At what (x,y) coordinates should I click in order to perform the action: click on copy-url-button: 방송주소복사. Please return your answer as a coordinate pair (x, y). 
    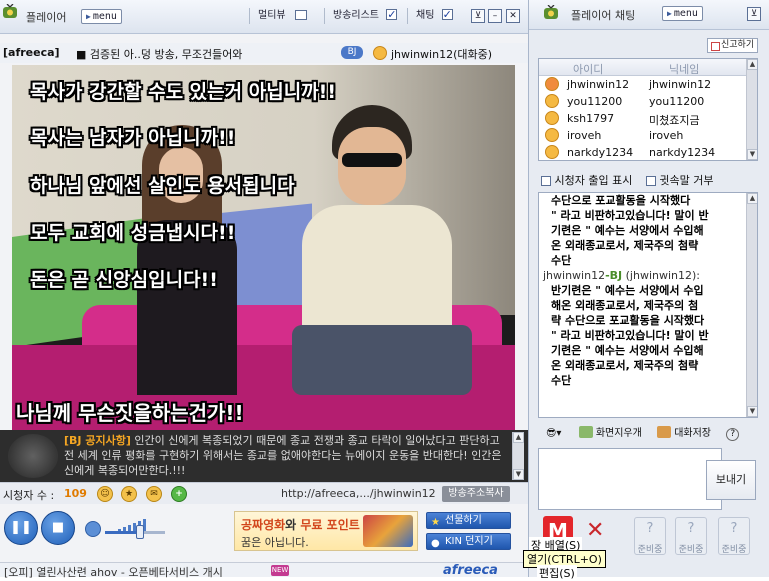
    Looking at the image, I should click on (476, 494).